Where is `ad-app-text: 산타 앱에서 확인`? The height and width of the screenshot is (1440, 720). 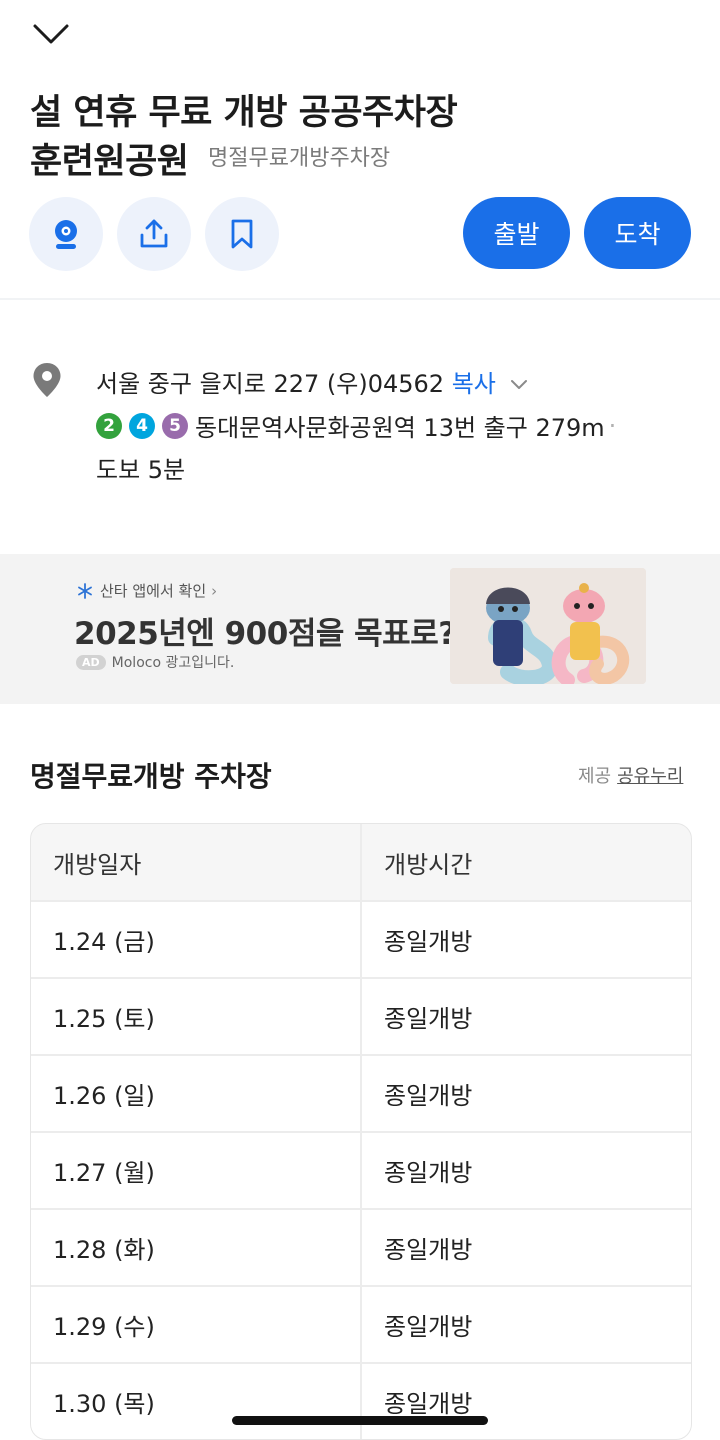 ad-app-text: 산타 앱에서 확인 is located at coordinates (153, 591).